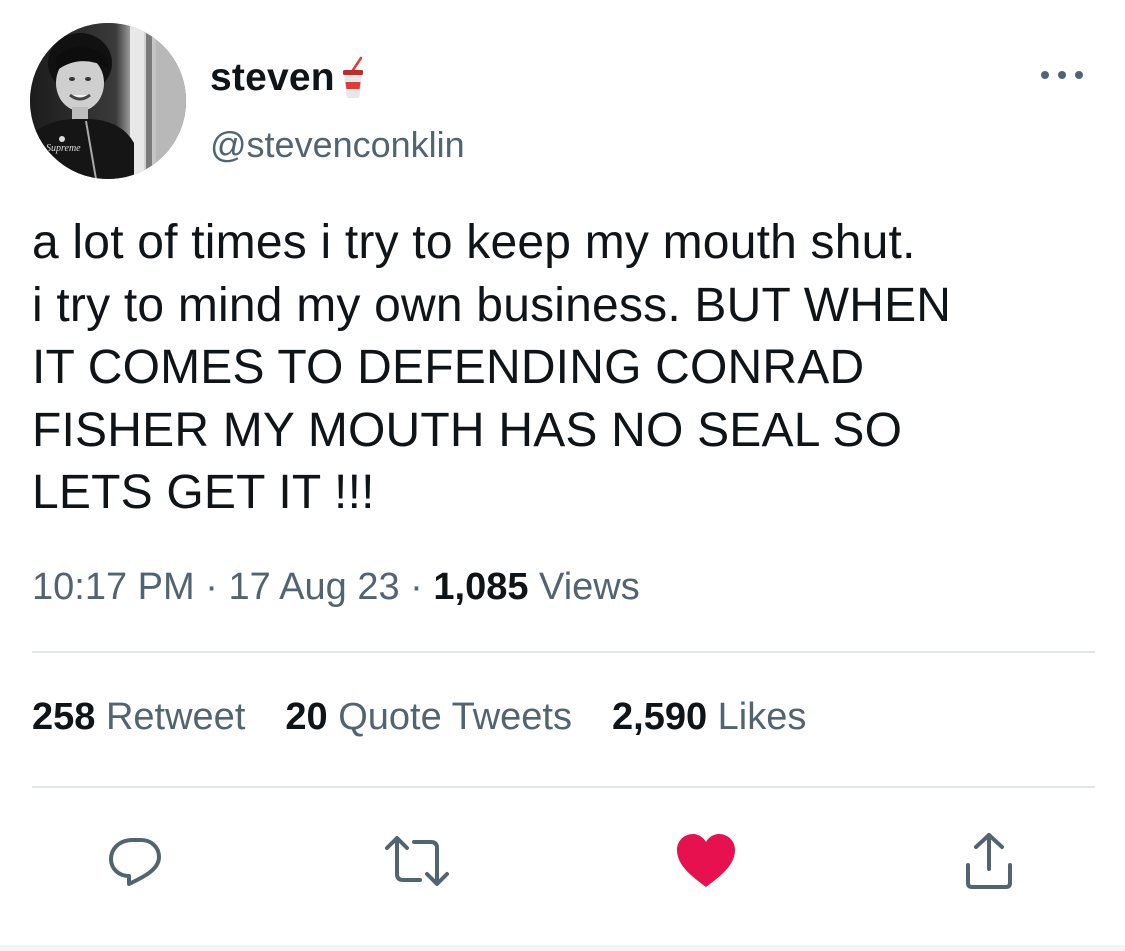 Image resolution: width=1125 pixels, height=951 pixels. I want to click on likes-count: 2,590, so click(660, 717).